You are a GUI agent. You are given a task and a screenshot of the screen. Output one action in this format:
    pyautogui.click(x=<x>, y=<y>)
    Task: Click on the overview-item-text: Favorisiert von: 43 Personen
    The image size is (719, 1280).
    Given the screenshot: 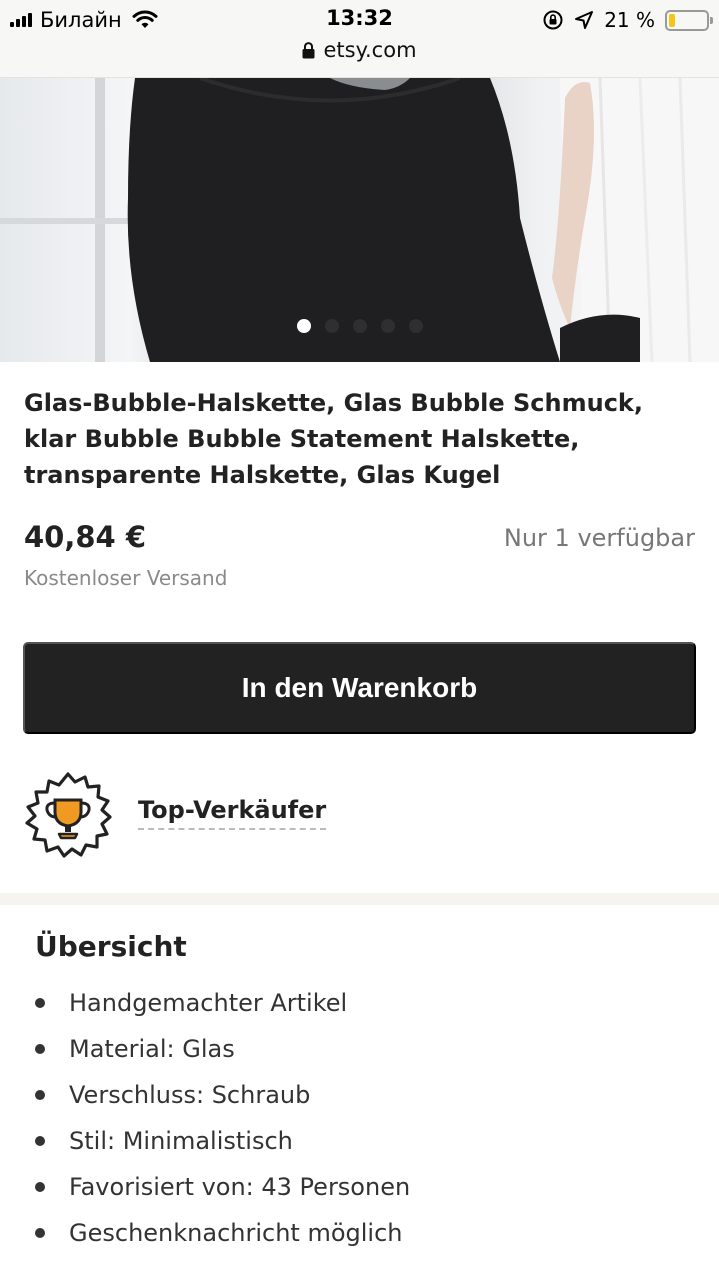 What is the action you would take?
    pyautogui.click(x=240, y=1187)
    